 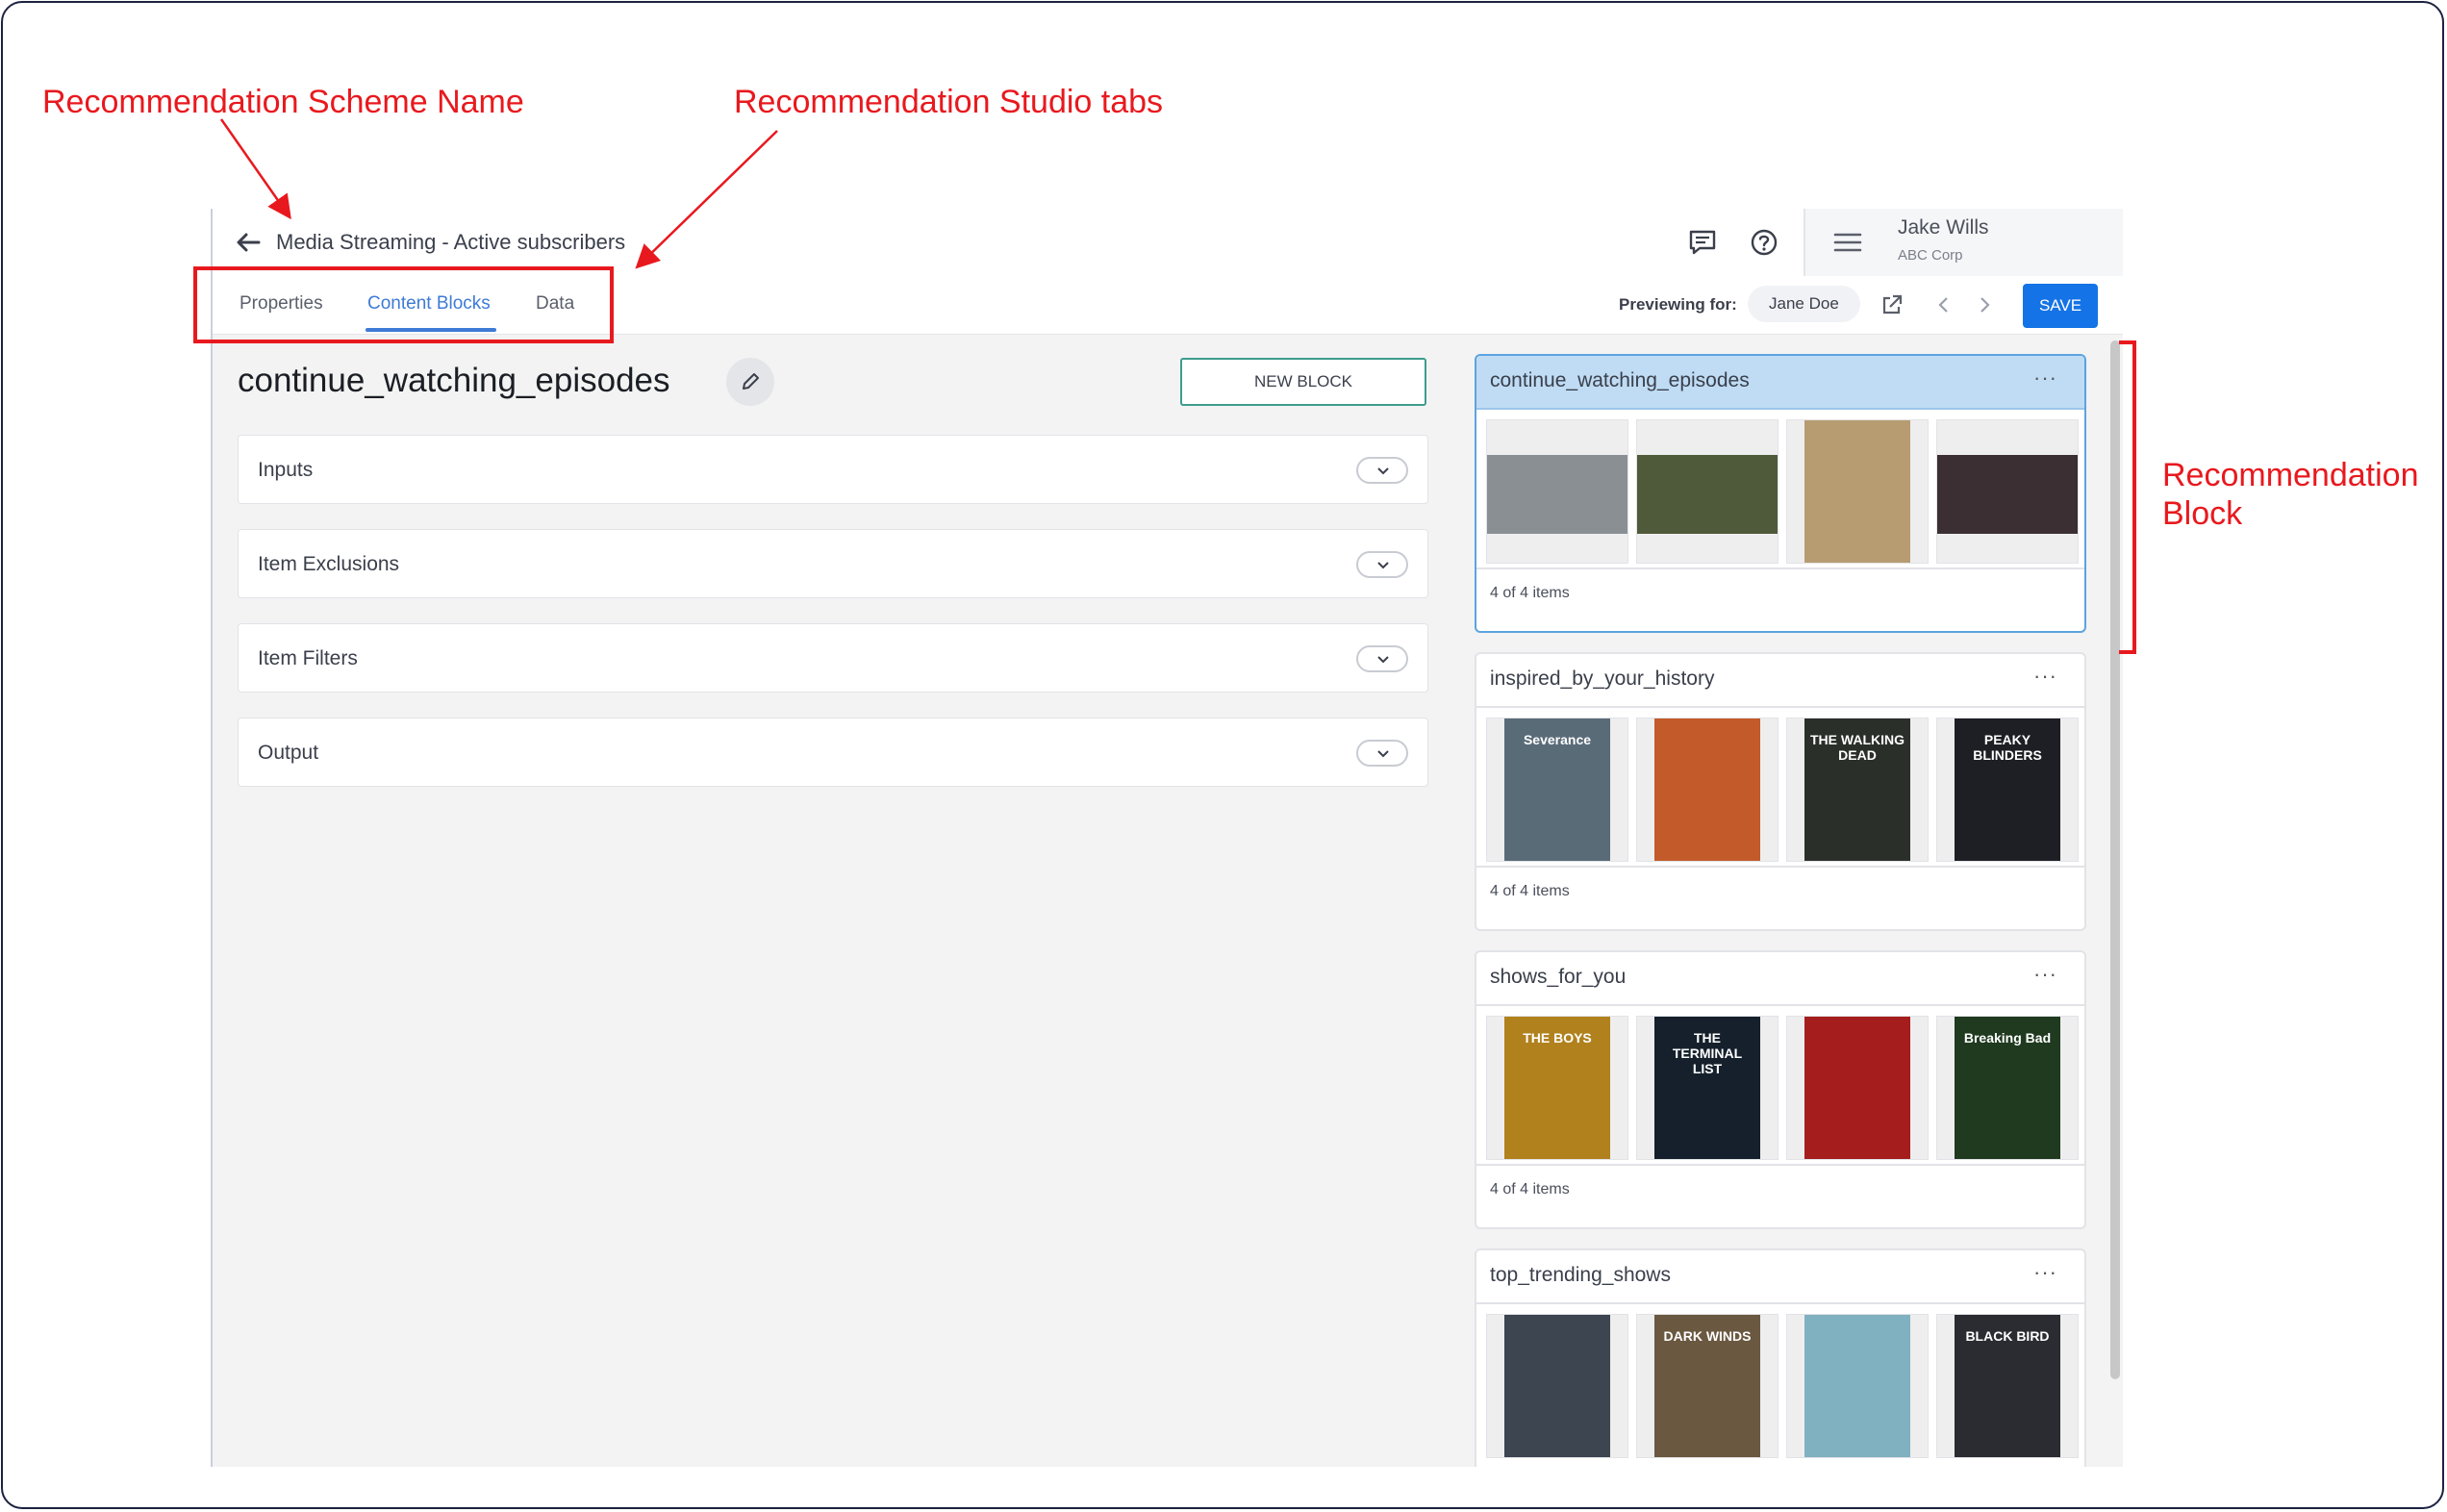 What do you see at coordinates (403, 305) in the screenshot?
I see `tabs-highlight-box` at bounding box center [403, 305].